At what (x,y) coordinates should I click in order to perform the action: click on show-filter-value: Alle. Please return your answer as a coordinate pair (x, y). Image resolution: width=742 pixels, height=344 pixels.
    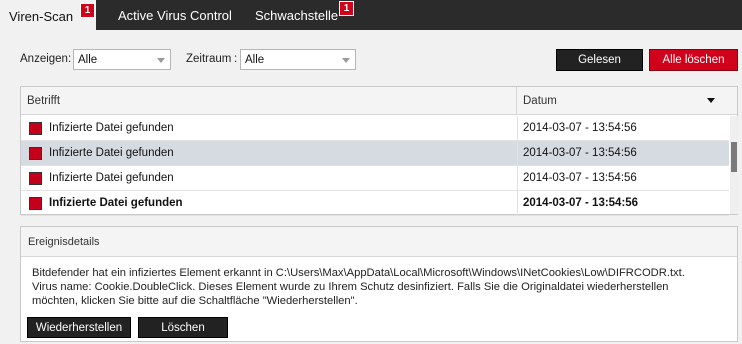
    Looking at the image, I should click on (88, 59).